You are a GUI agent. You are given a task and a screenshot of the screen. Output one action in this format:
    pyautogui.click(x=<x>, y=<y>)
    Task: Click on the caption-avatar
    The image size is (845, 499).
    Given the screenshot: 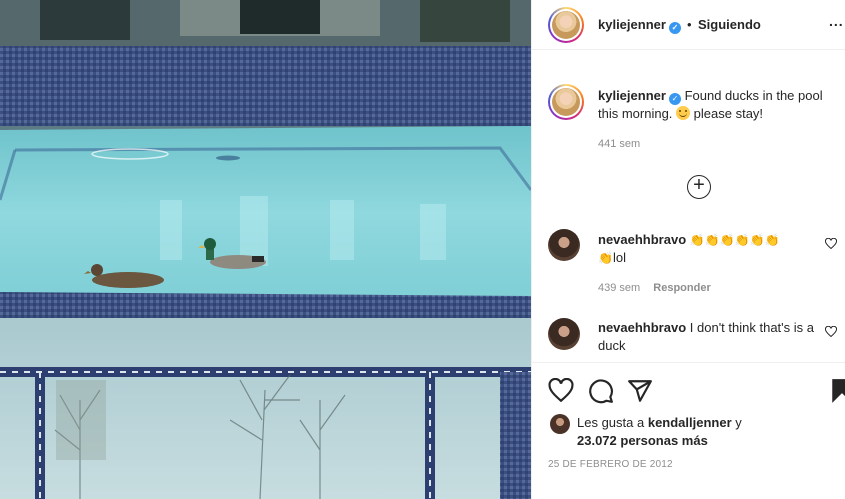 What is the action you would take?
    pyautogui.click(x=566, y=102)
    